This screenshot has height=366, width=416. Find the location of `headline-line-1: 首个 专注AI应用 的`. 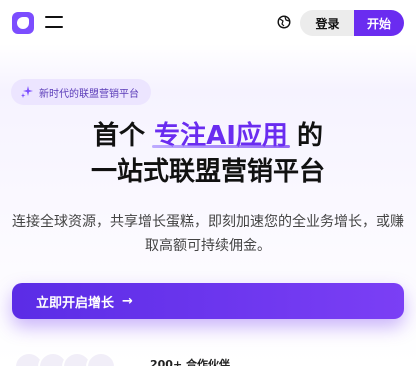

headline-line-1: 首个 专注AI应用 的 is located at coordinates (208, 136).